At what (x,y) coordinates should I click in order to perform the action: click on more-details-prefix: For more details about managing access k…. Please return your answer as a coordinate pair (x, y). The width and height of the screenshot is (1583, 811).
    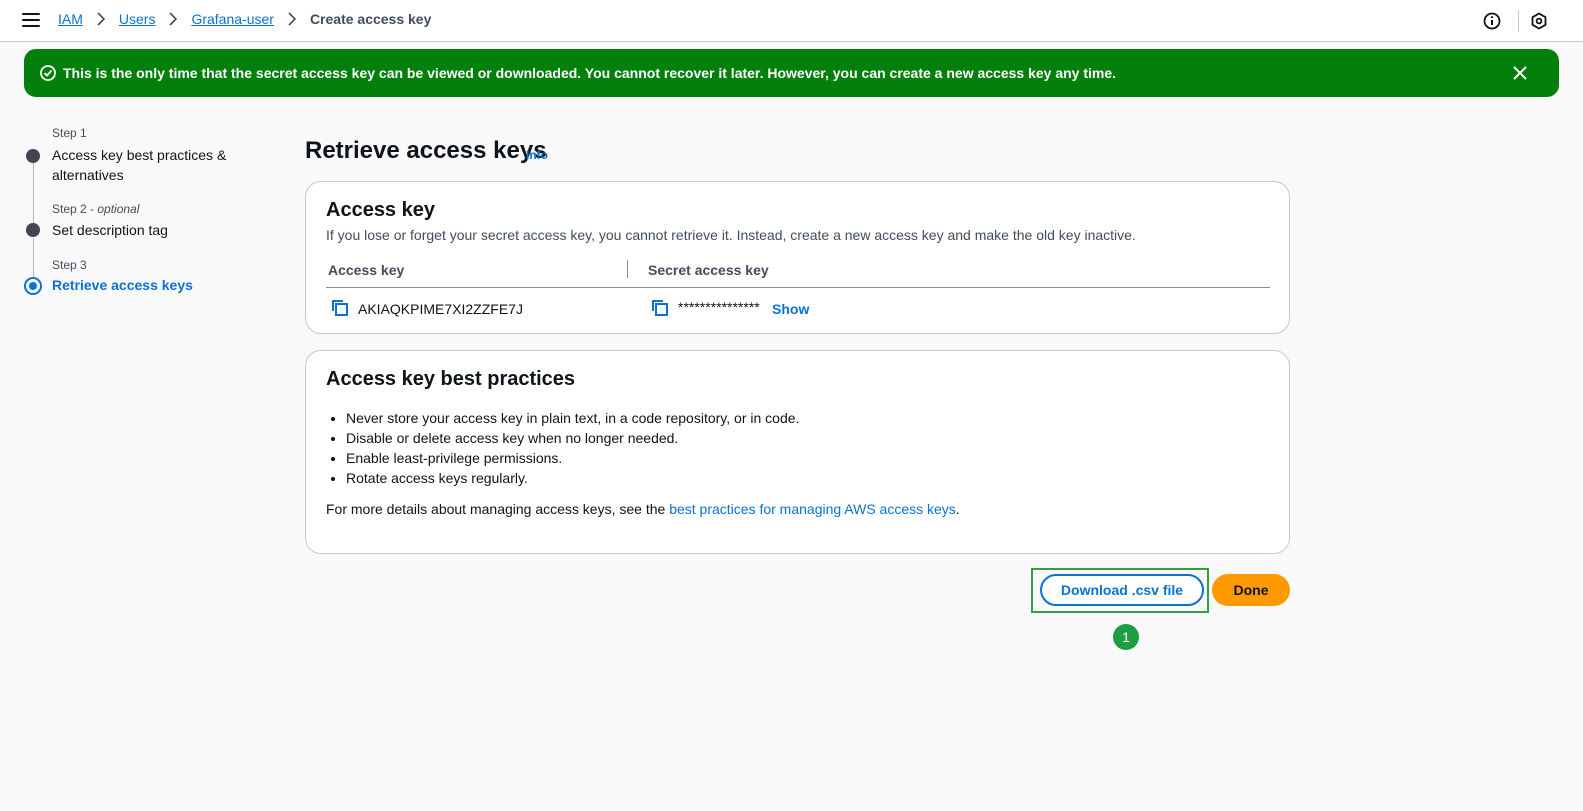
    Looking at the image, I should click on (498, 509).